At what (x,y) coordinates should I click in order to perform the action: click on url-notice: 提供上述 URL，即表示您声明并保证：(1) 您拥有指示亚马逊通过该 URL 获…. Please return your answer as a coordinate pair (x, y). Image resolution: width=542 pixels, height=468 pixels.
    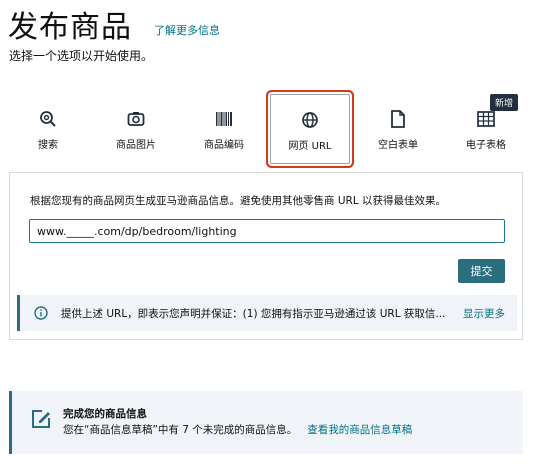
    Looking at the image, I should click on (267, 313).